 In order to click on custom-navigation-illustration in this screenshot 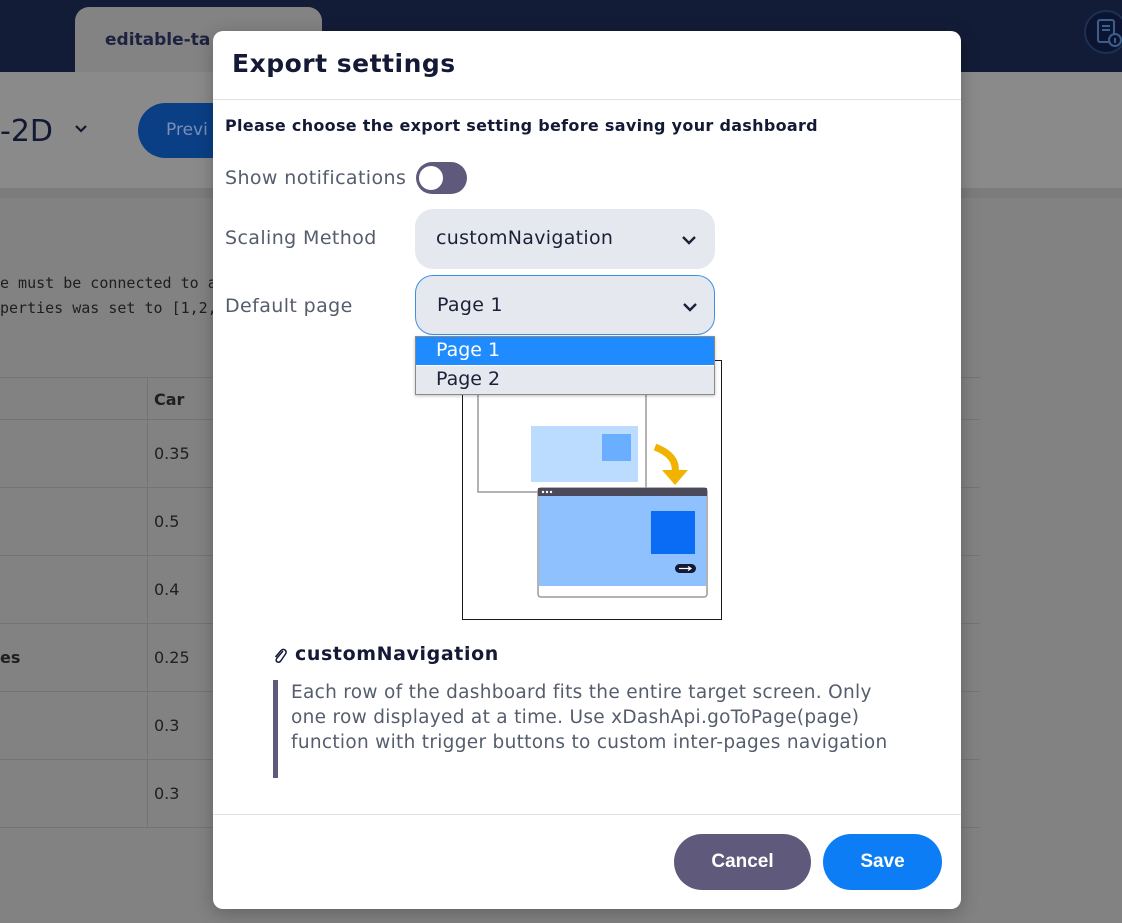, I will do `click(592, 490)`.